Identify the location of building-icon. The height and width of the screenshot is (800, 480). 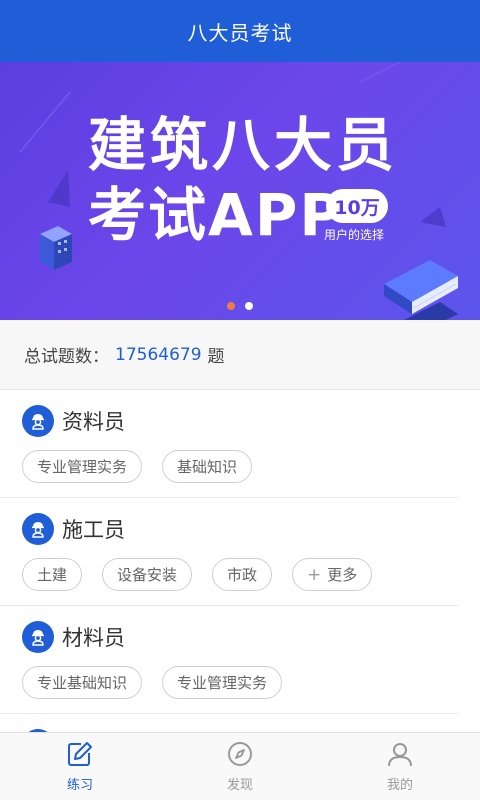
(56, 248).